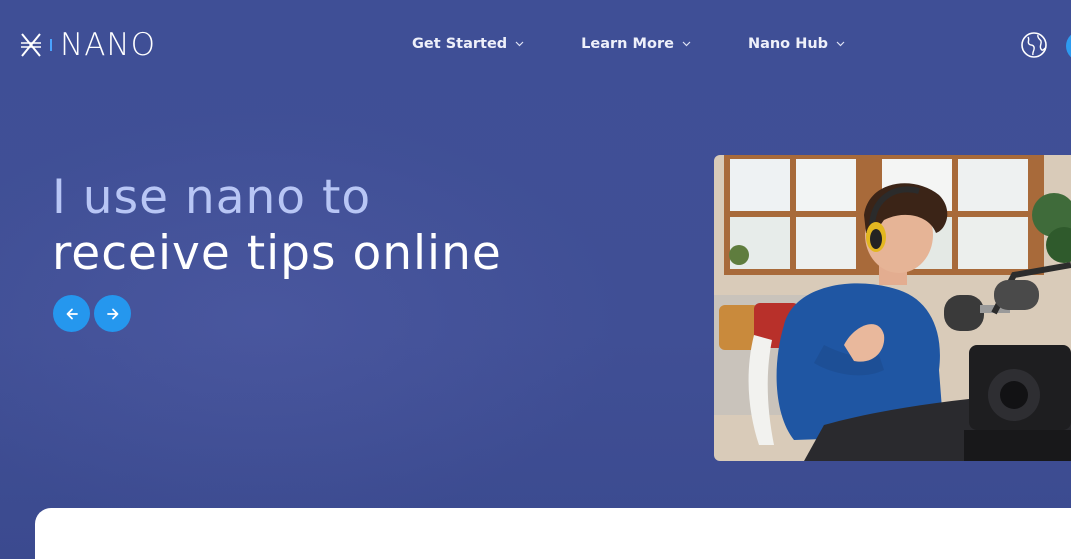  I want to click on nano-logo: NANO, so click(88, 45).